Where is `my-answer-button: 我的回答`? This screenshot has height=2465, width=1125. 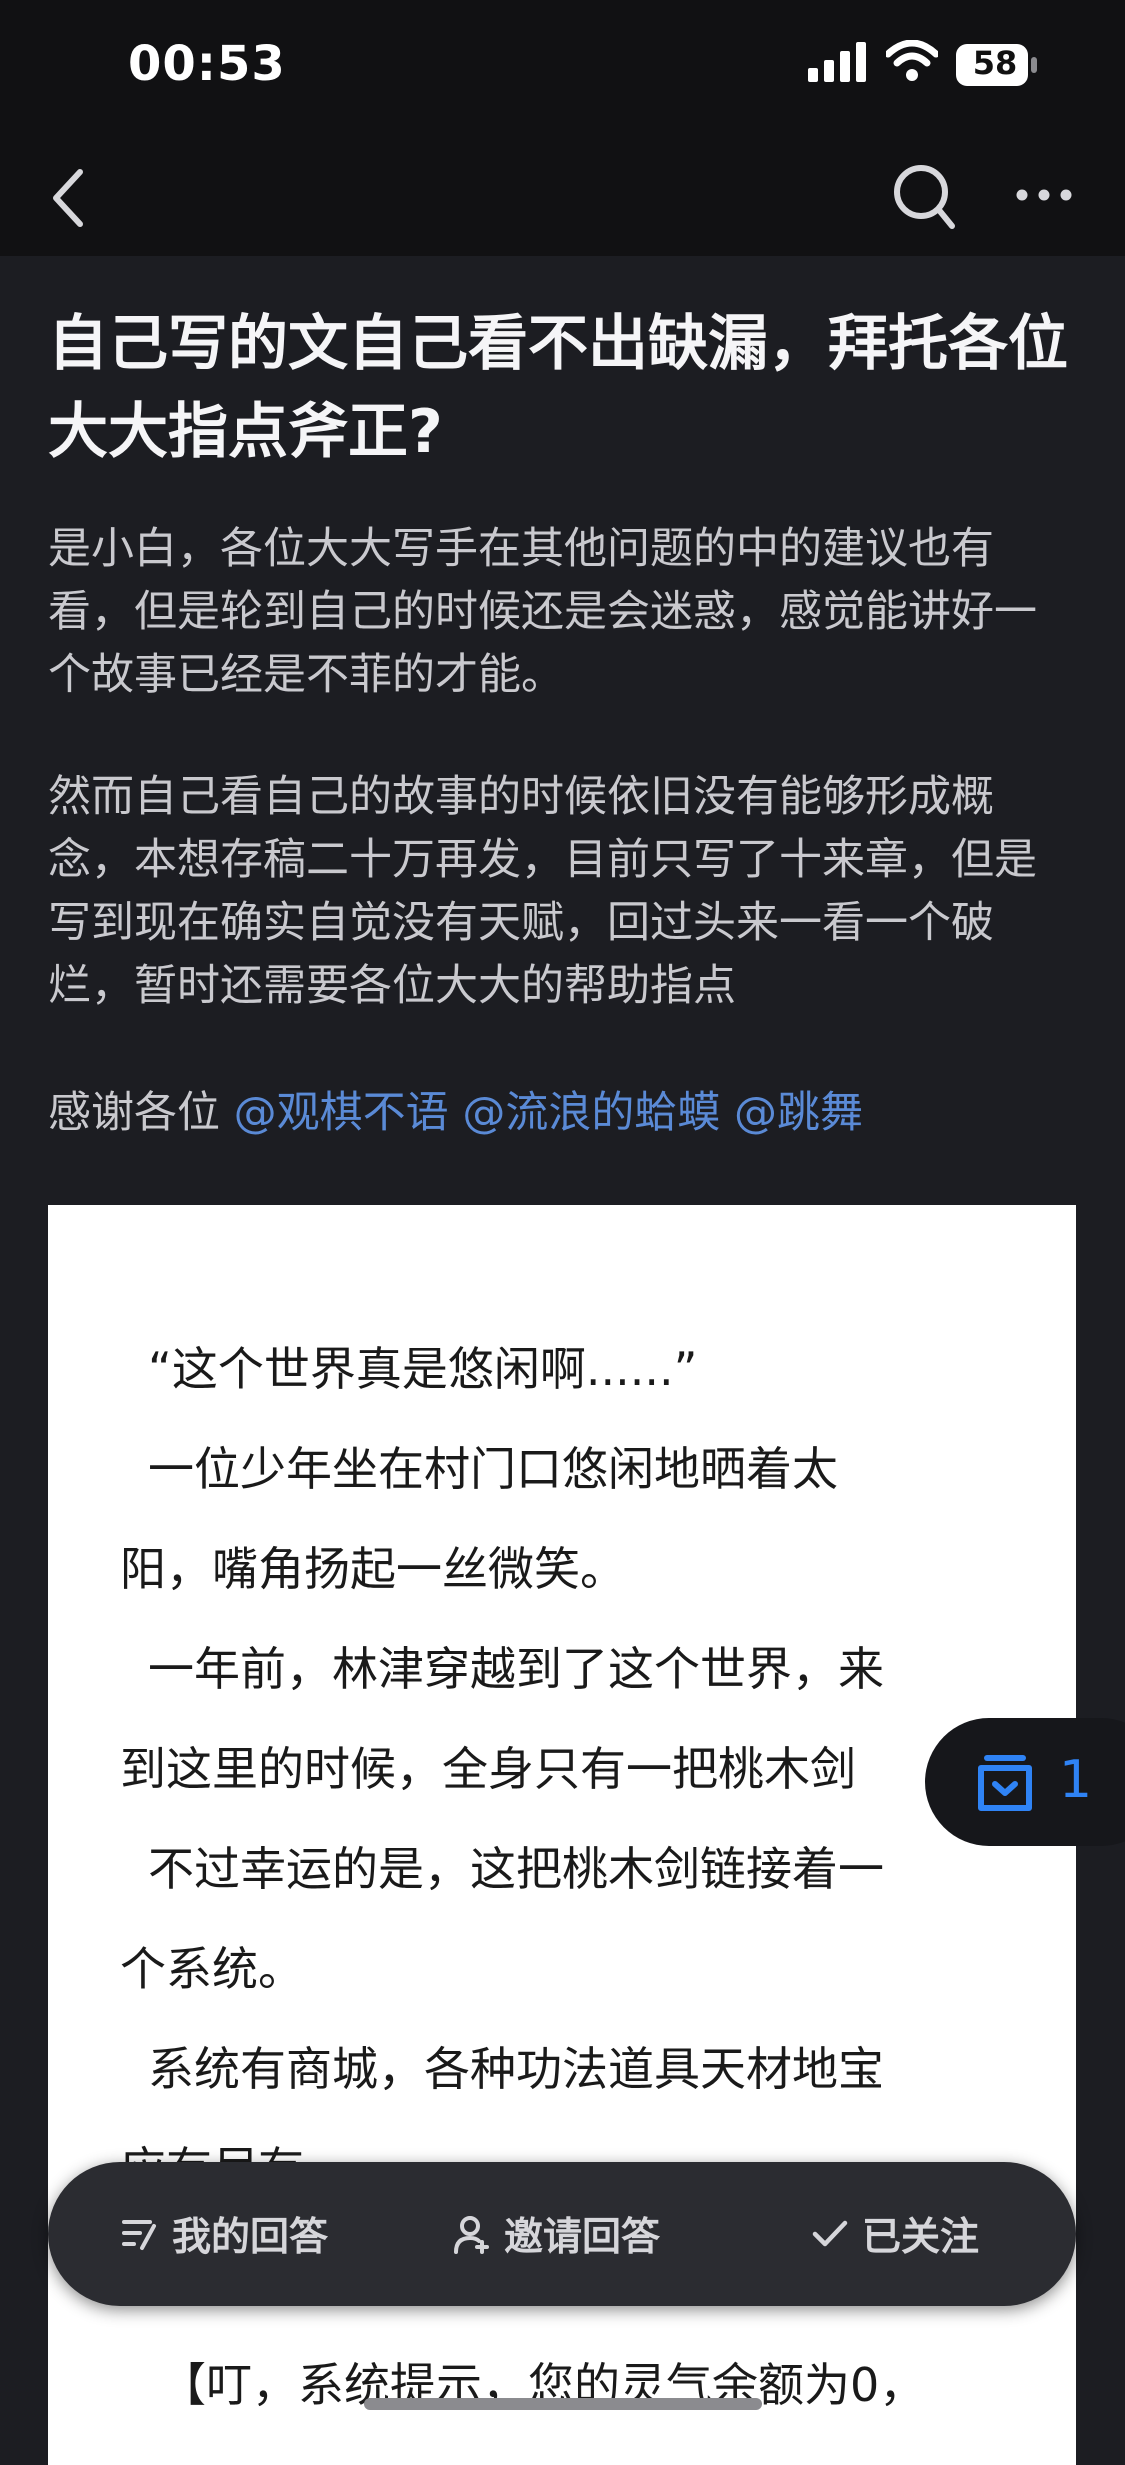
my-answer-button: 我的回答 is located at coordinates (224, 2234).